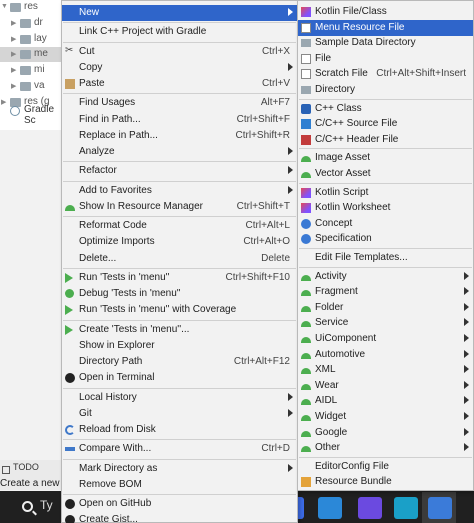  Describe the element at coordinates (365, 43) in the screenshot. I see `menu-item-label: Sample Data Directory` at that location.